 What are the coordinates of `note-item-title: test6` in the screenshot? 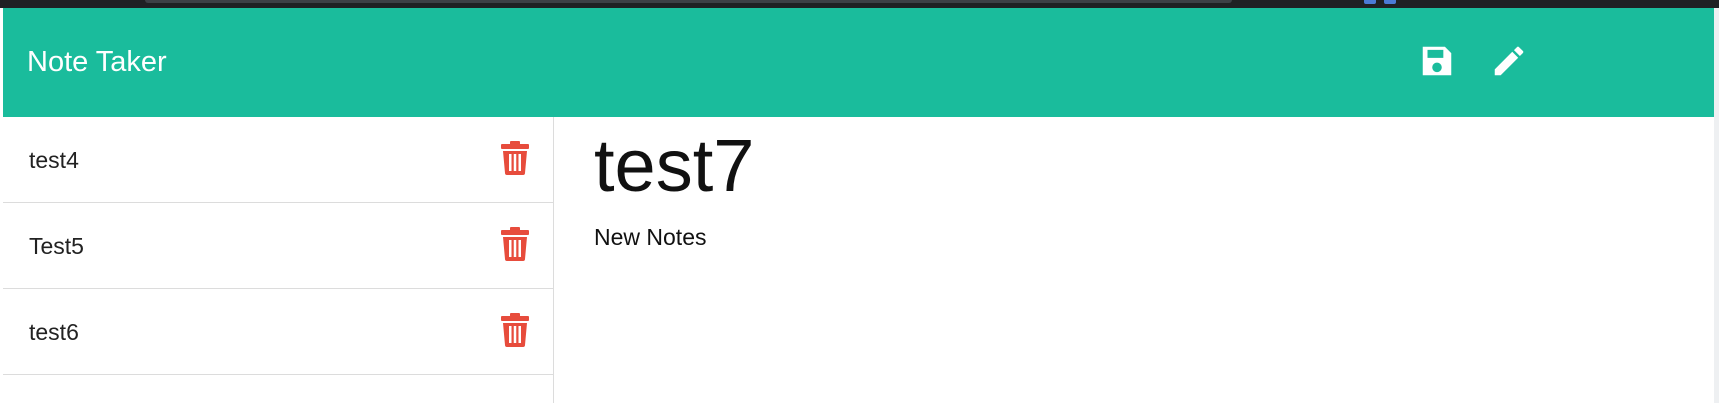 It's located at (54, 332).